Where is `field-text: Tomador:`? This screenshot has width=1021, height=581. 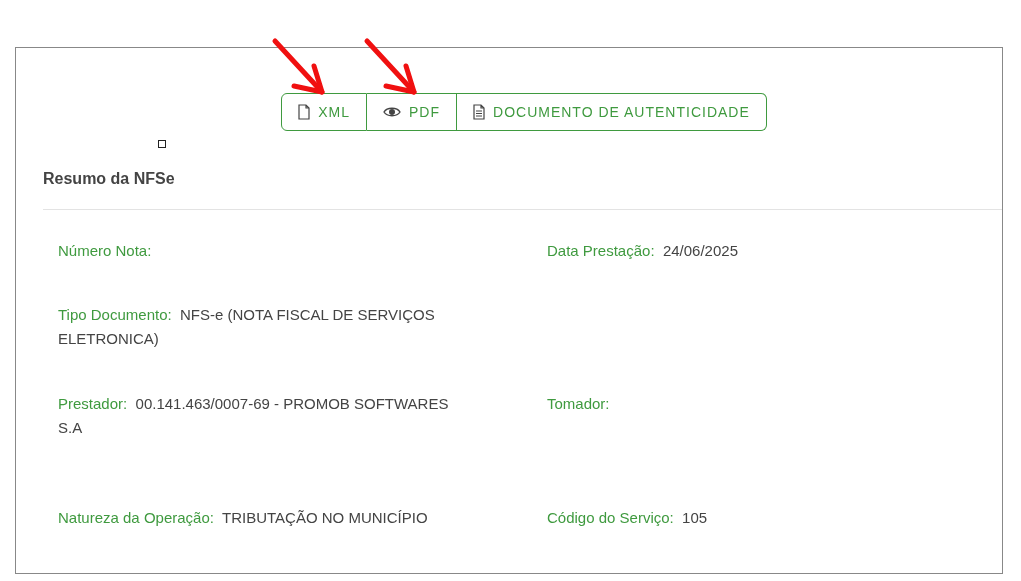 field-text: Tomador: is located at coordinates (578, 404).